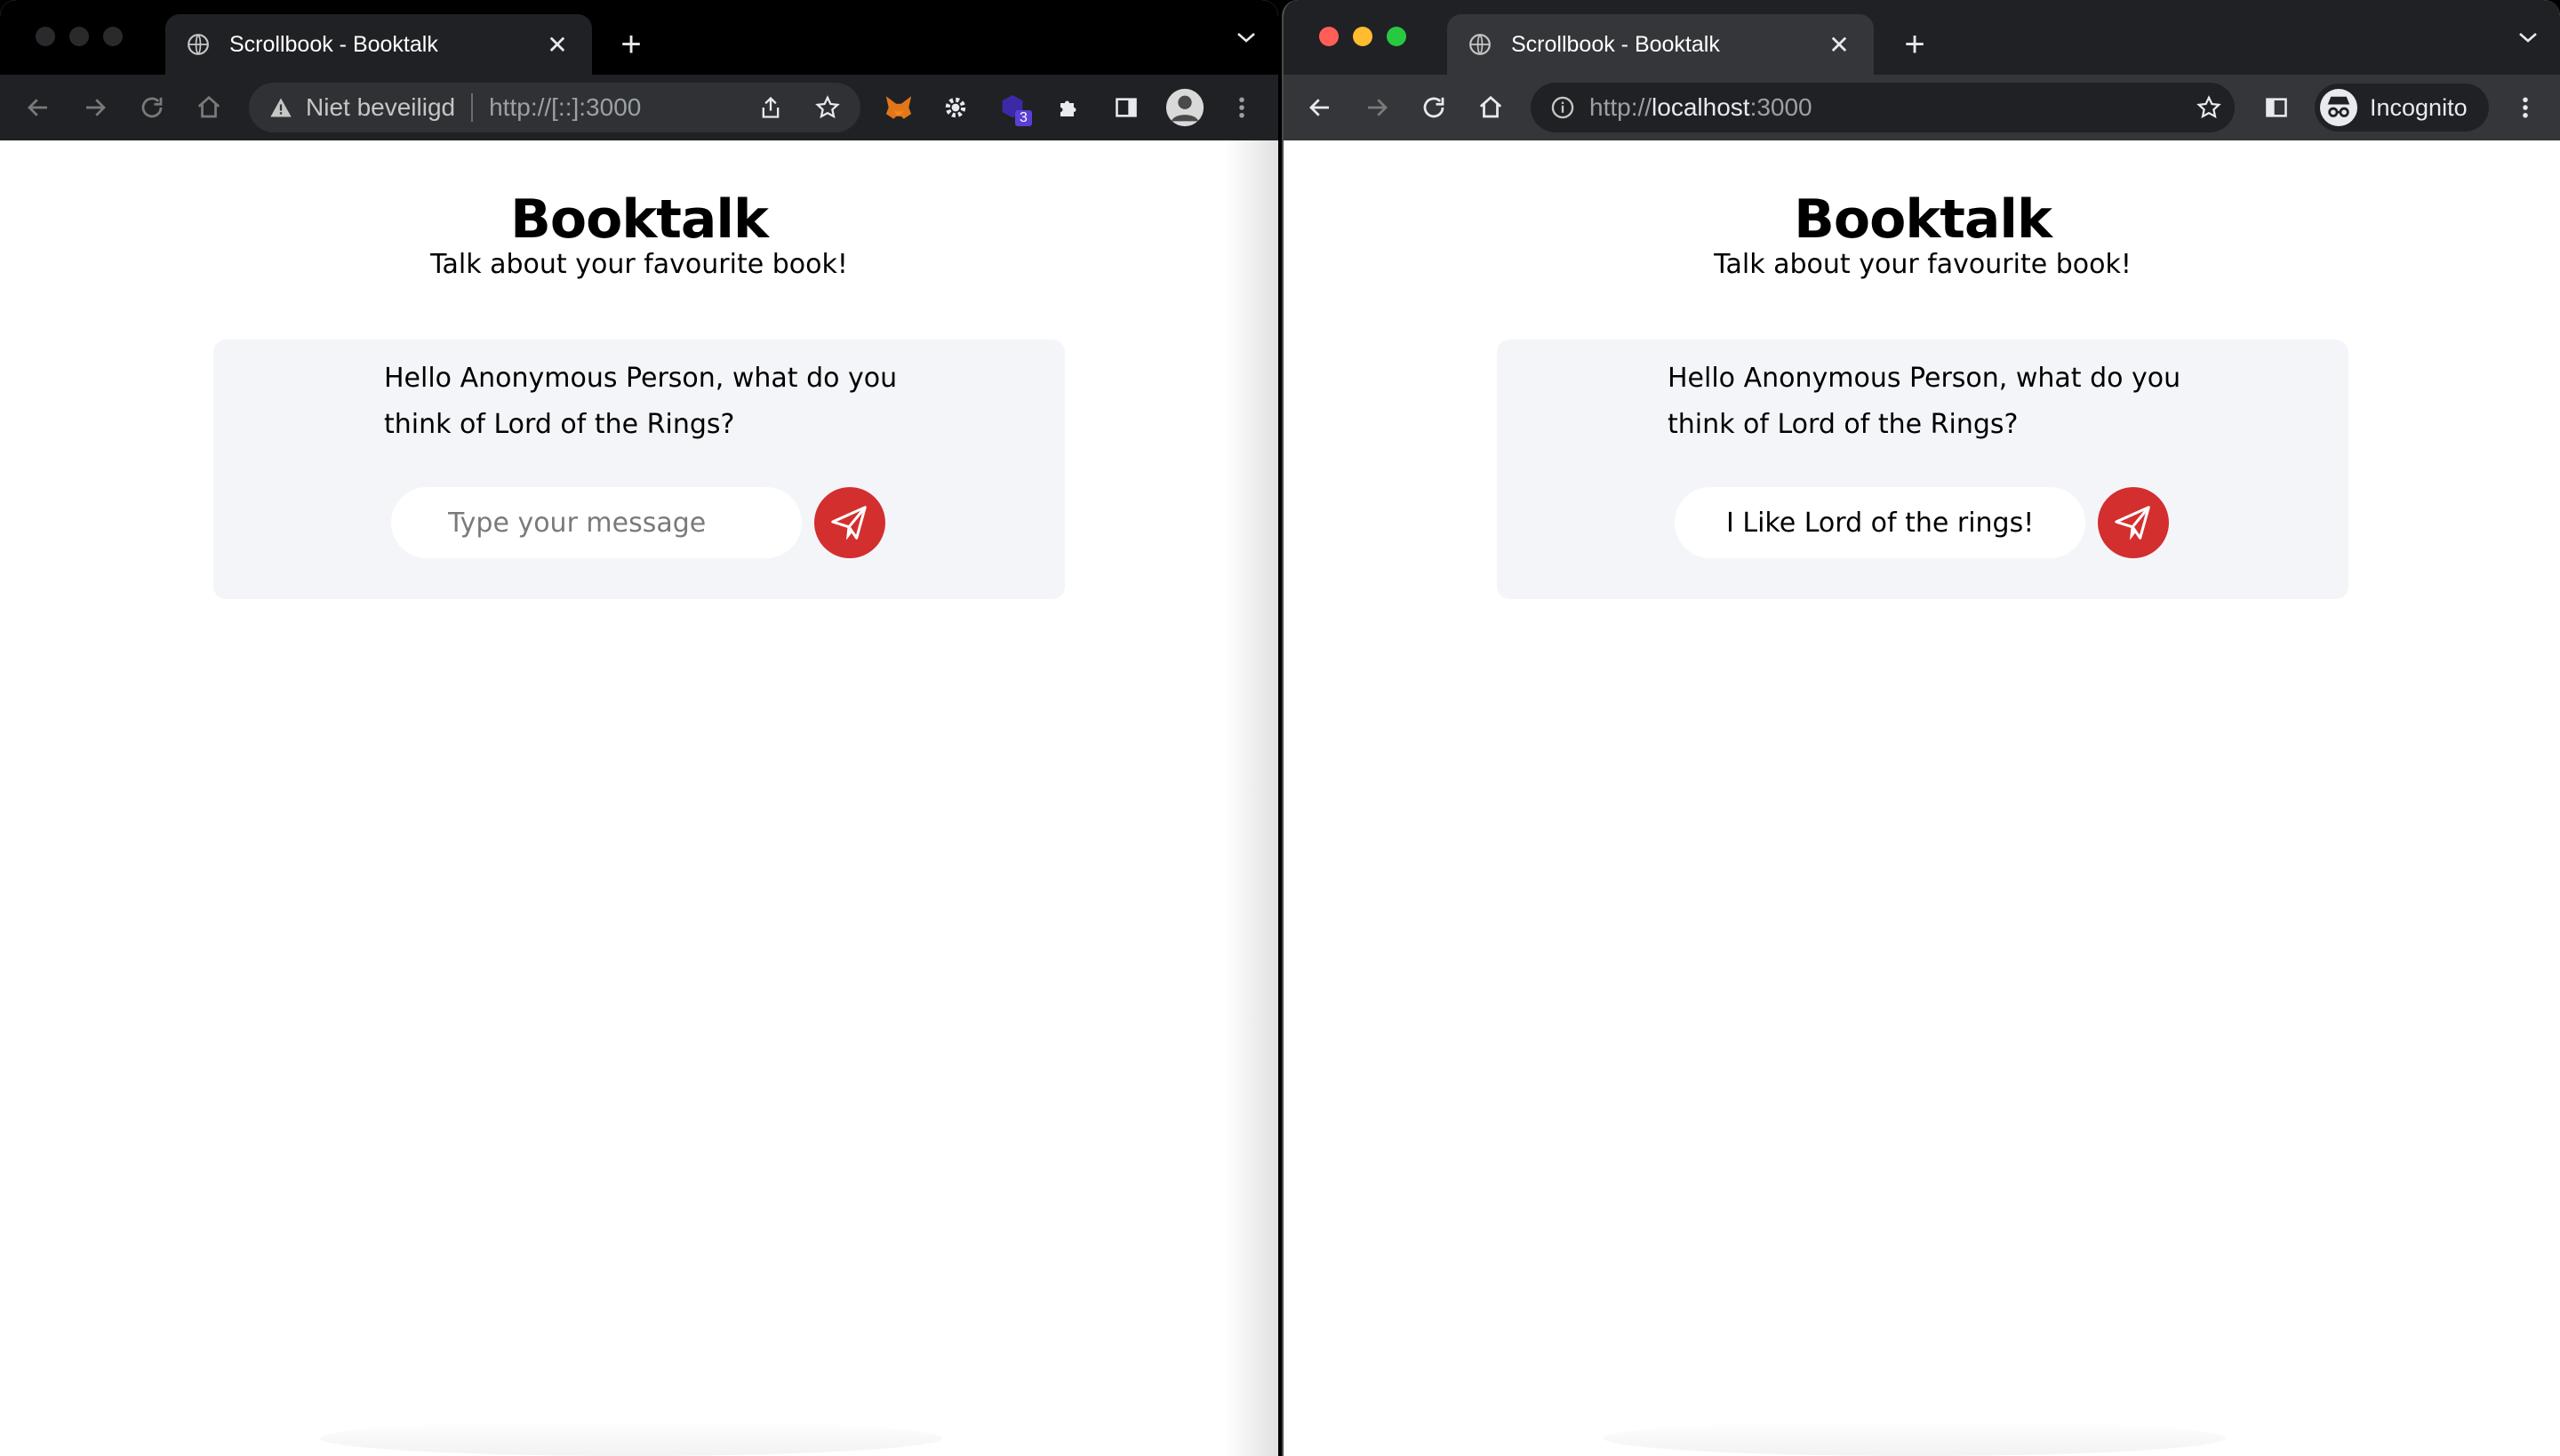  Describe the element at coordinates (472, 107) in the screenshot. I see `omnibox-divider` at that location.